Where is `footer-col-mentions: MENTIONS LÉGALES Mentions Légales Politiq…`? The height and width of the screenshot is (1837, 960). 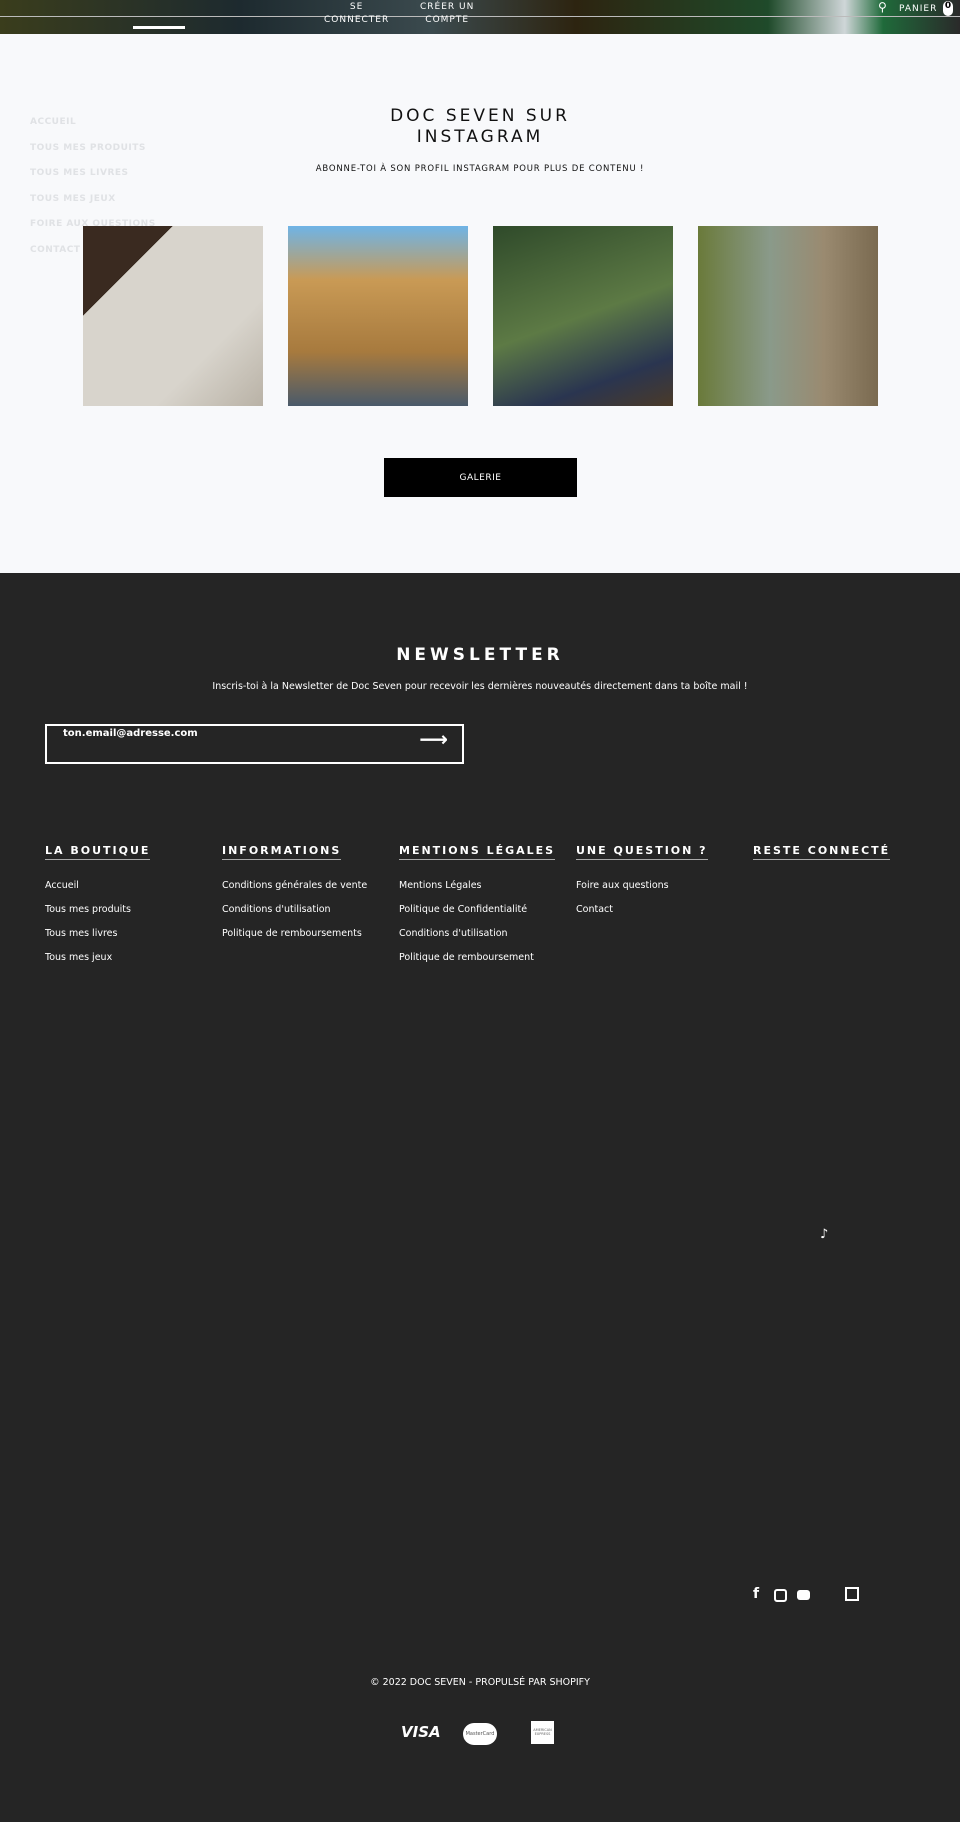
footer-col-mentions: MENTIONS LÉGALES Mentions Légales Politiq… is located at coordinates (477, 907).